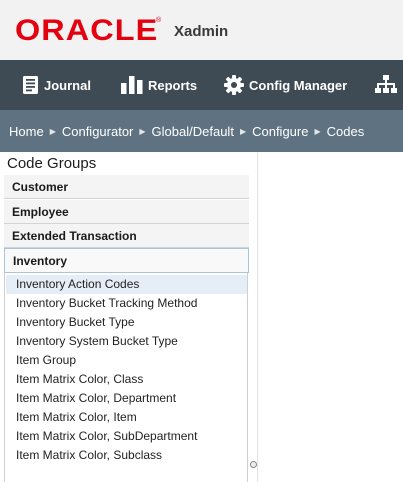  Describe the element at coordinates (126, 322) in the screenshot. I see `list-item: Inventory Bucket Type` at that location.